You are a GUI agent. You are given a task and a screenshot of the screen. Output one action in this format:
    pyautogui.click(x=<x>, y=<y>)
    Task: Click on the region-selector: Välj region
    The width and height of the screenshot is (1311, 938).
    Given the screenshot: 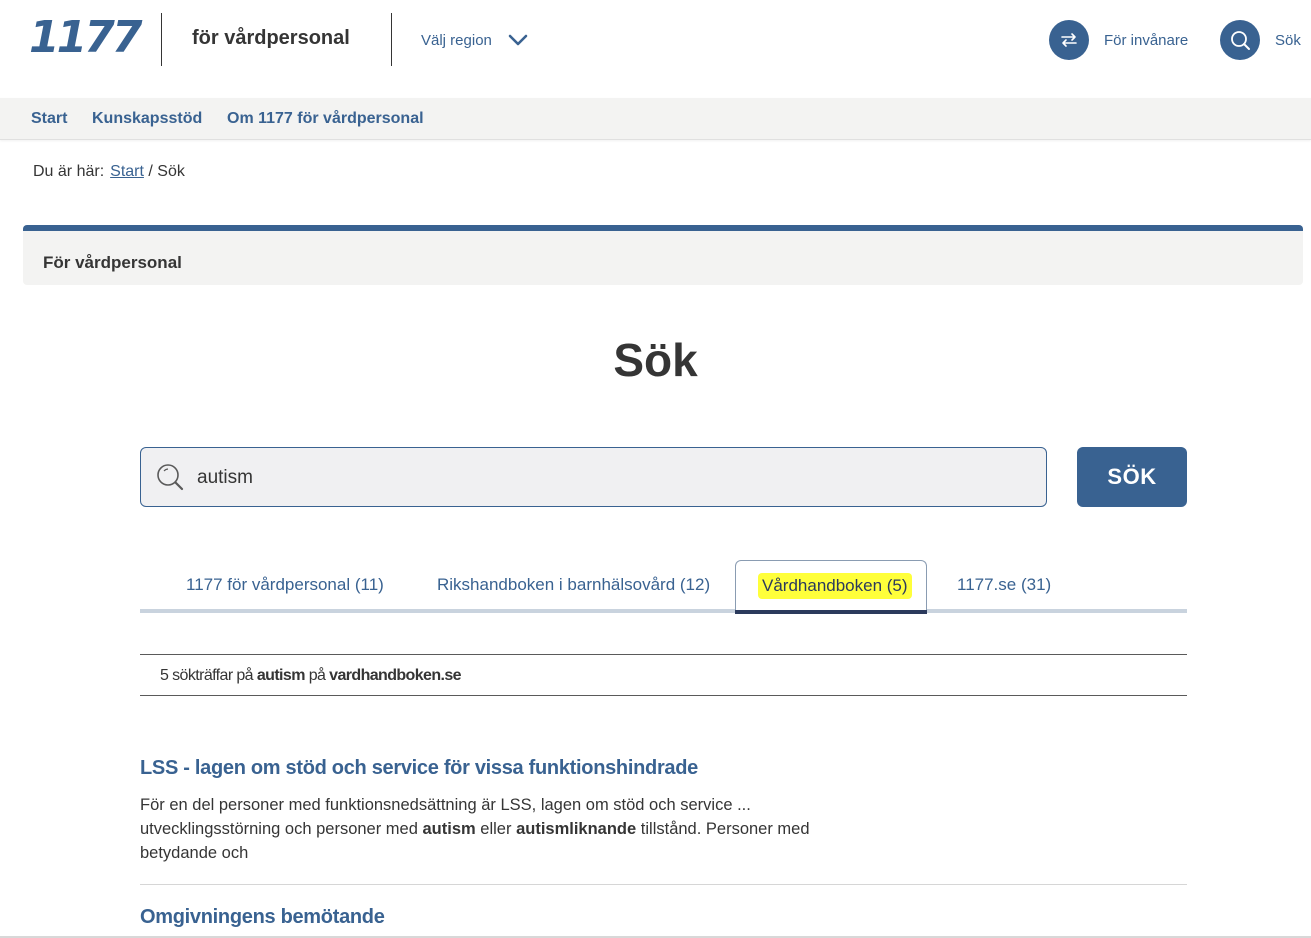 What is the action you would take?
    pyautogui.click(x=474, y=40)
    